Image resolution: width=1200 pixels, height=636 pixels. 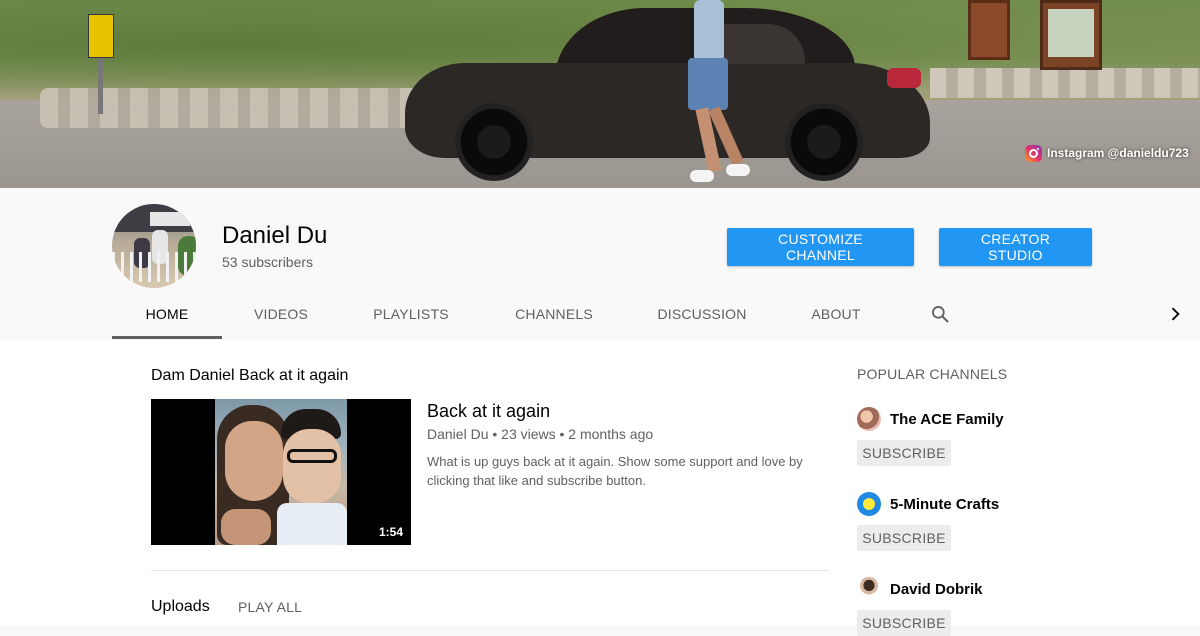 I want to click on popular-channel-name: 5-Minute Crafts, so click(x=944, y=504).